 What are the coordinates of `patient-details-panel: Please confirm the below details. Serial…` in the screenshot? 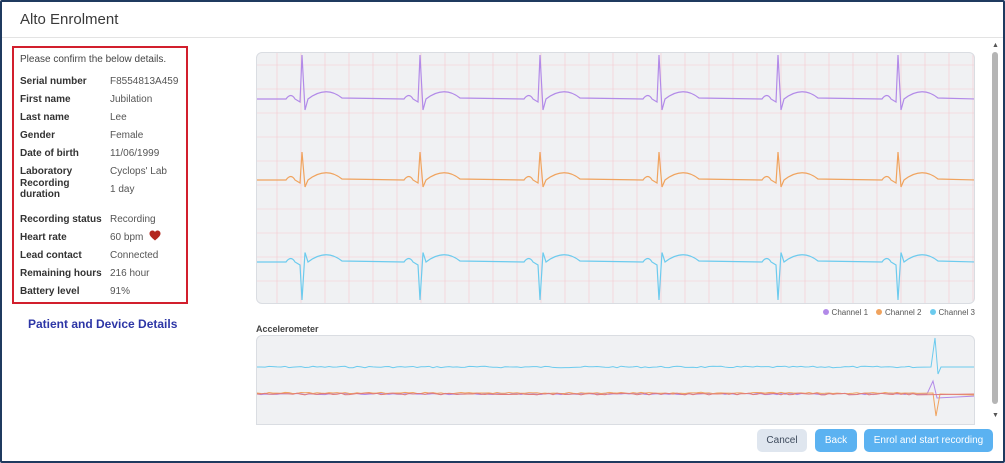 It's located at (100, 175).